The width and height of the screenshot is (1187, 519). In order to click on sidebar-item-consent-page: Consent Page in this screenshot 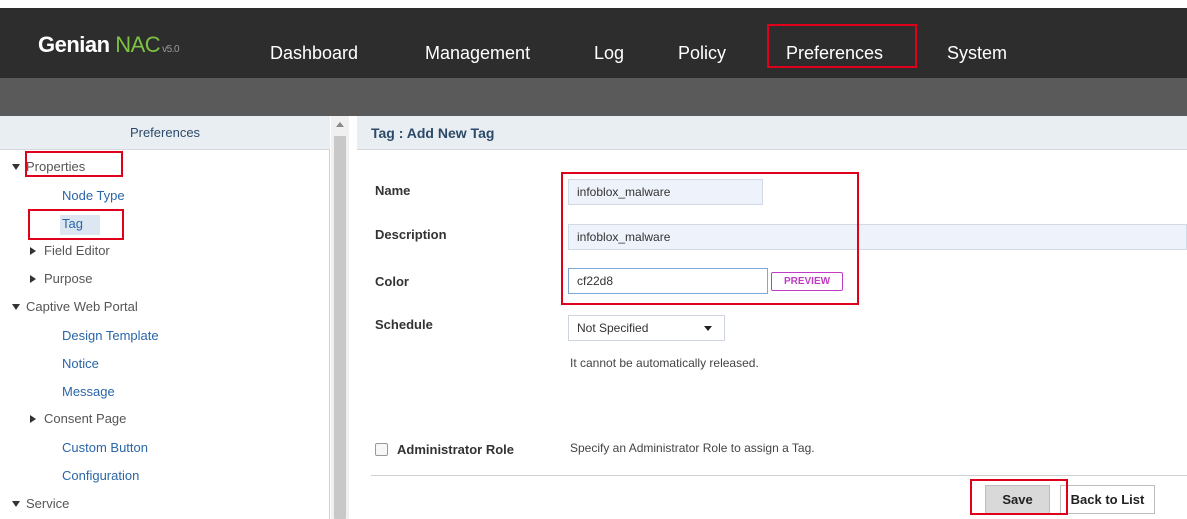, I will do `click(130, 419)`.